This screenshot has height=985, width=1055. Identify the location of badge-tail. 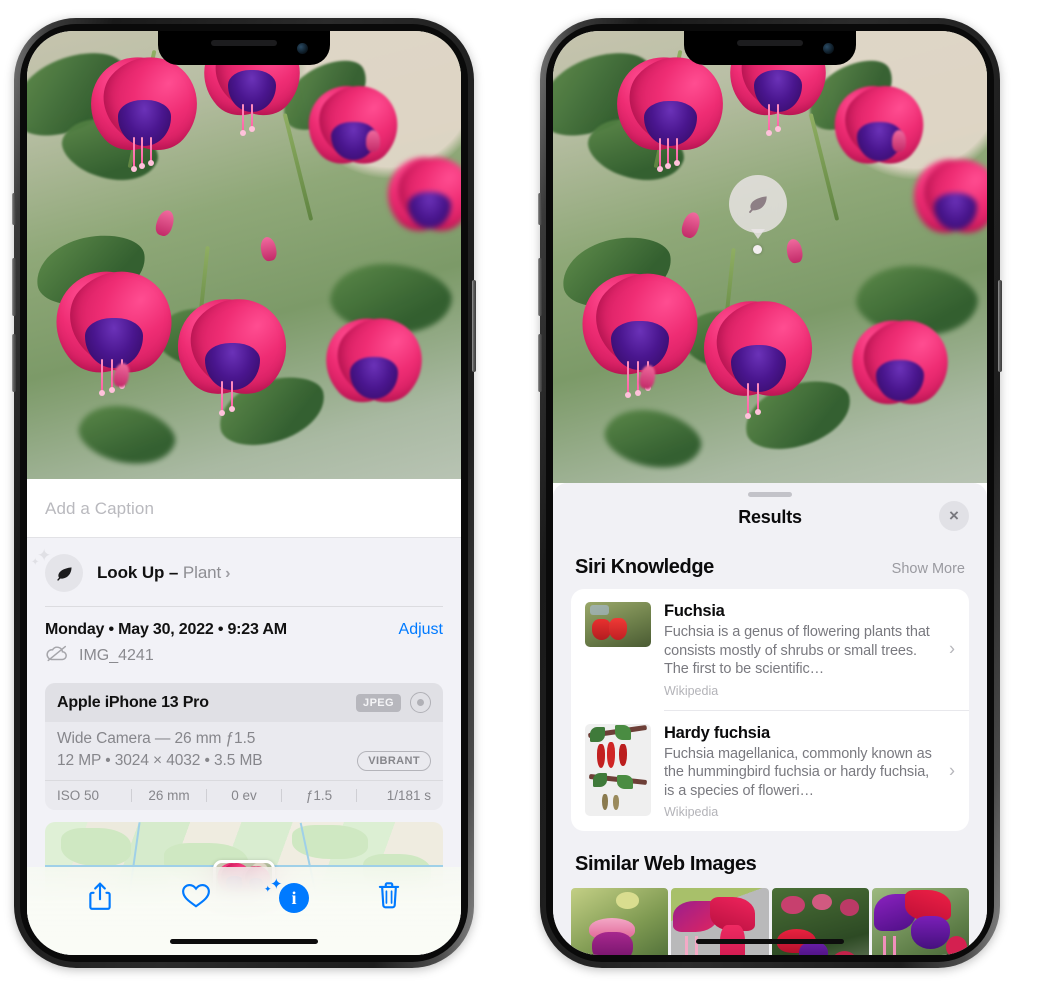
(758, 234).